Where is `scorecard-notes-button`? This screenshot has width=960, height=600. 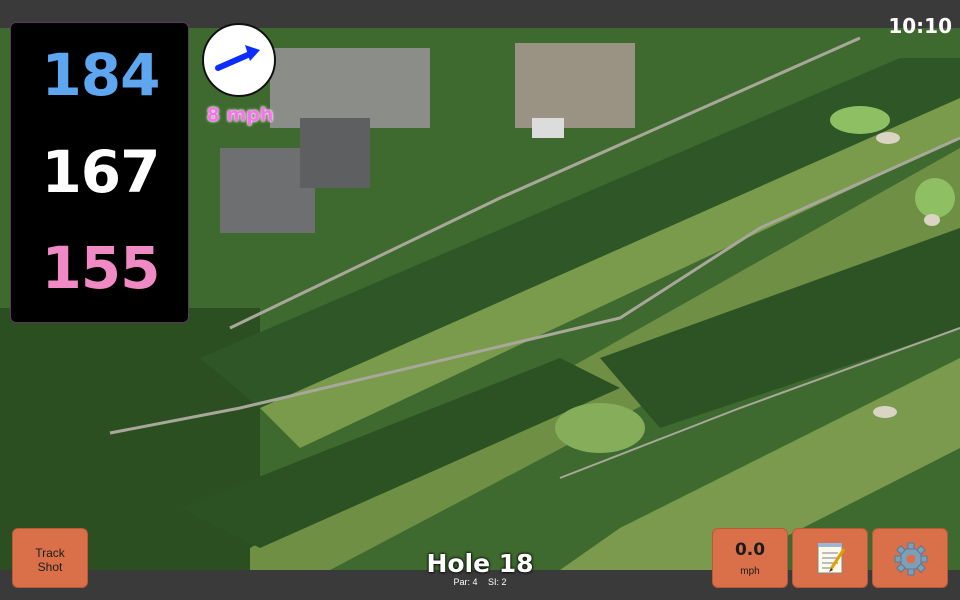
scorecard-notes-button is located at coordinates (830, 558).